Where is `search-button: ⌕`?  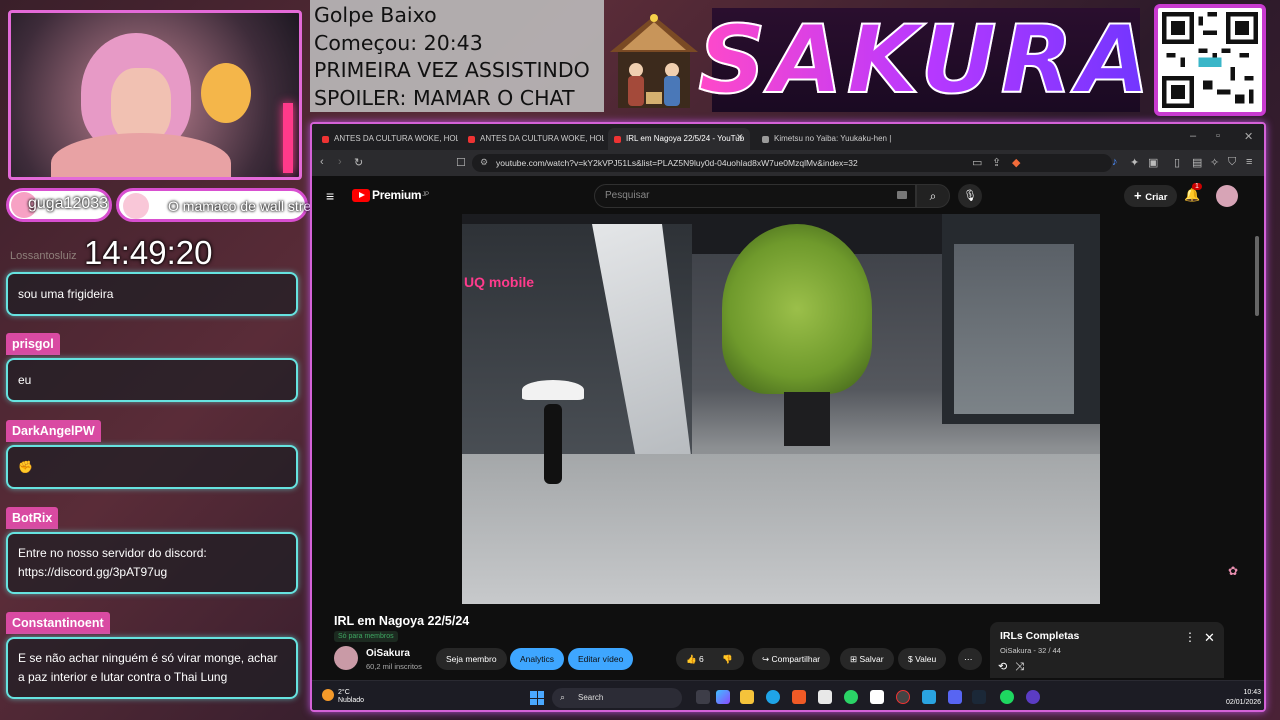 search-button: ⌕ is located at coordinates (933, 196).